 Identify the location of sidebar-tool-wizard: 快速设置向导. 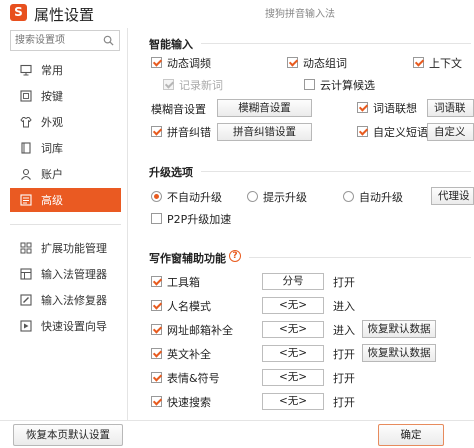
(65, 326).